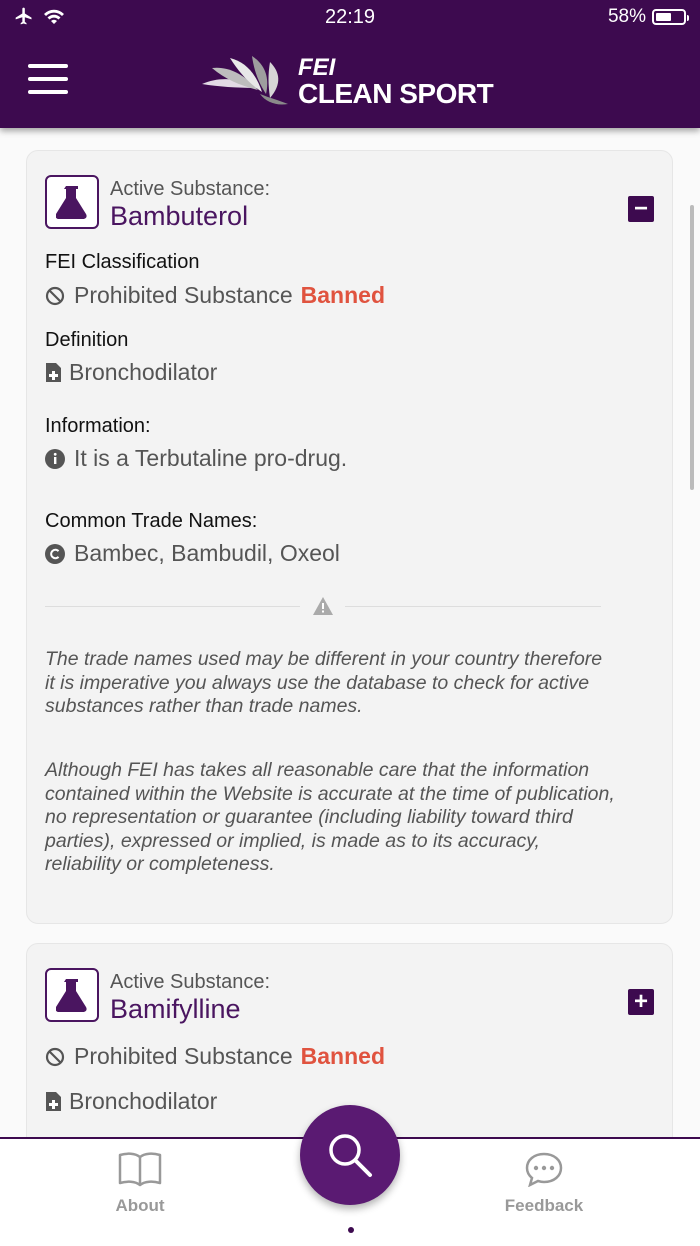 This screenshot has height=1246, width=700. I want to click on information-text: It is a Terbutaline pro-drug., so click(211, 458).